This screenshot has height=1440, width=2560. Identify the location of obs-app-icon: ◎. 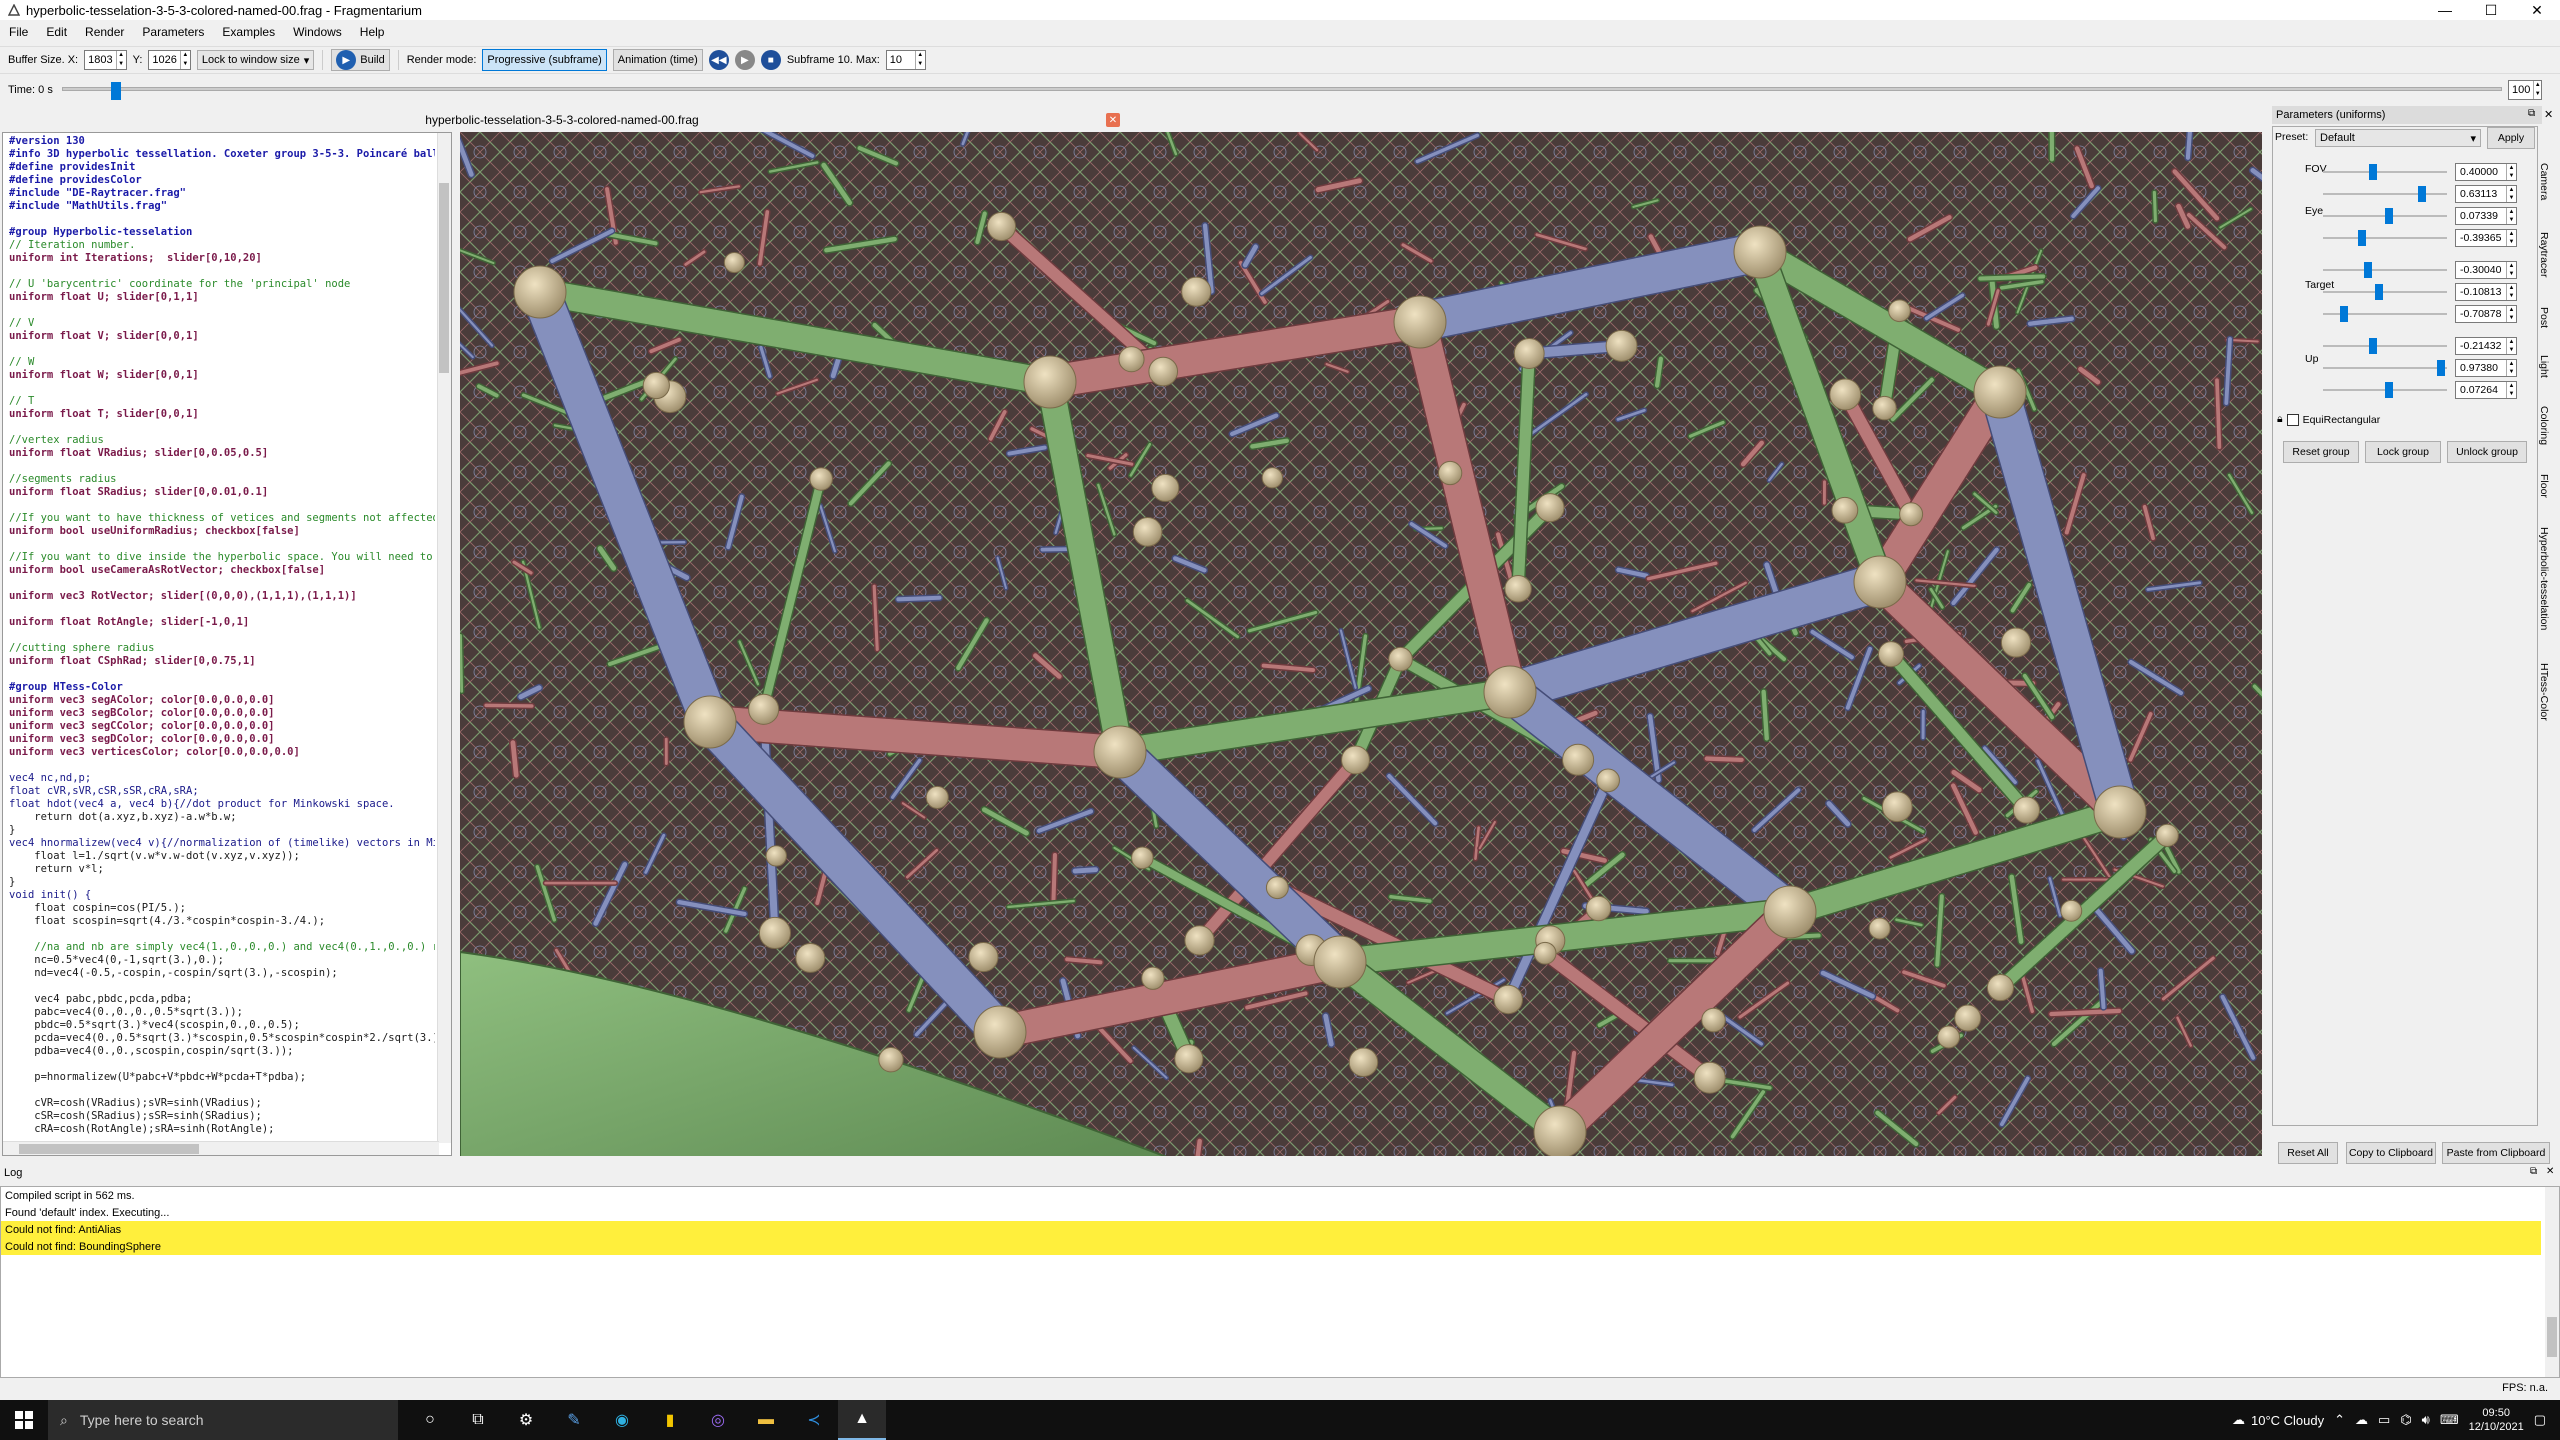
(718, 1420).